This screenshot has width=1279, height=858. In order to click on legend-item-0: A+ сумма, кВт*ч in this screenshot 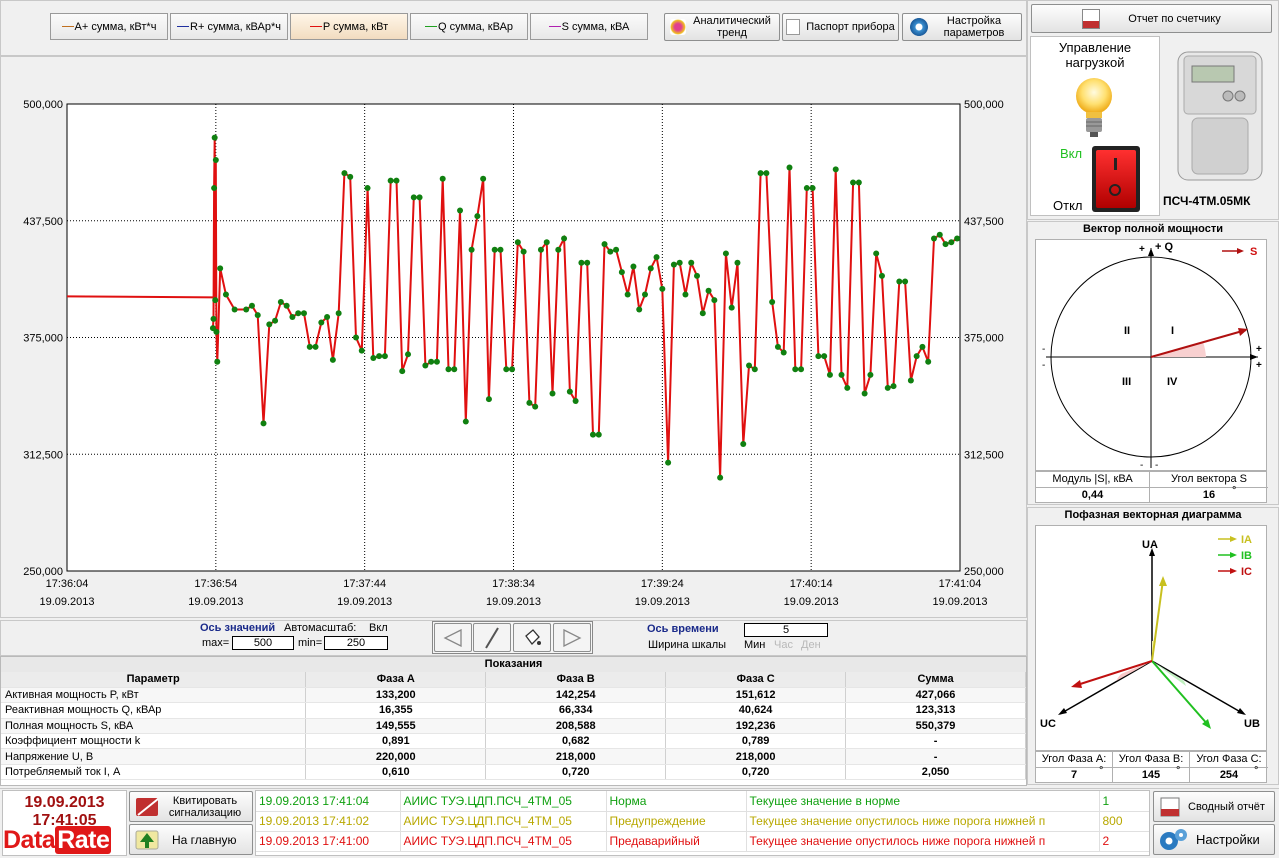, I will do `click(109, 26)`.